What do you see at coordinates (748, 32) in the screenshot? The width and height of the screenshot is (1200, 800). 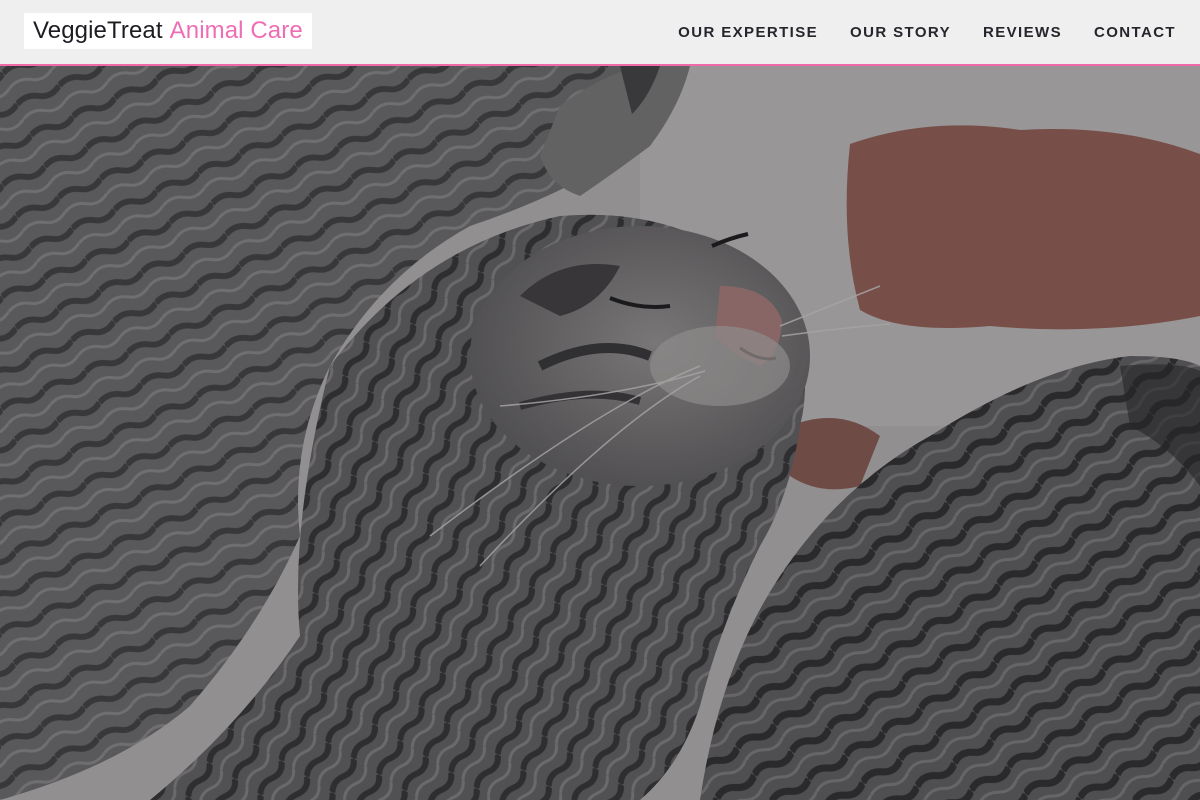 I see `nav-link-our-expertise: OUR EXPERTISE` at bounding box center [748, 32].